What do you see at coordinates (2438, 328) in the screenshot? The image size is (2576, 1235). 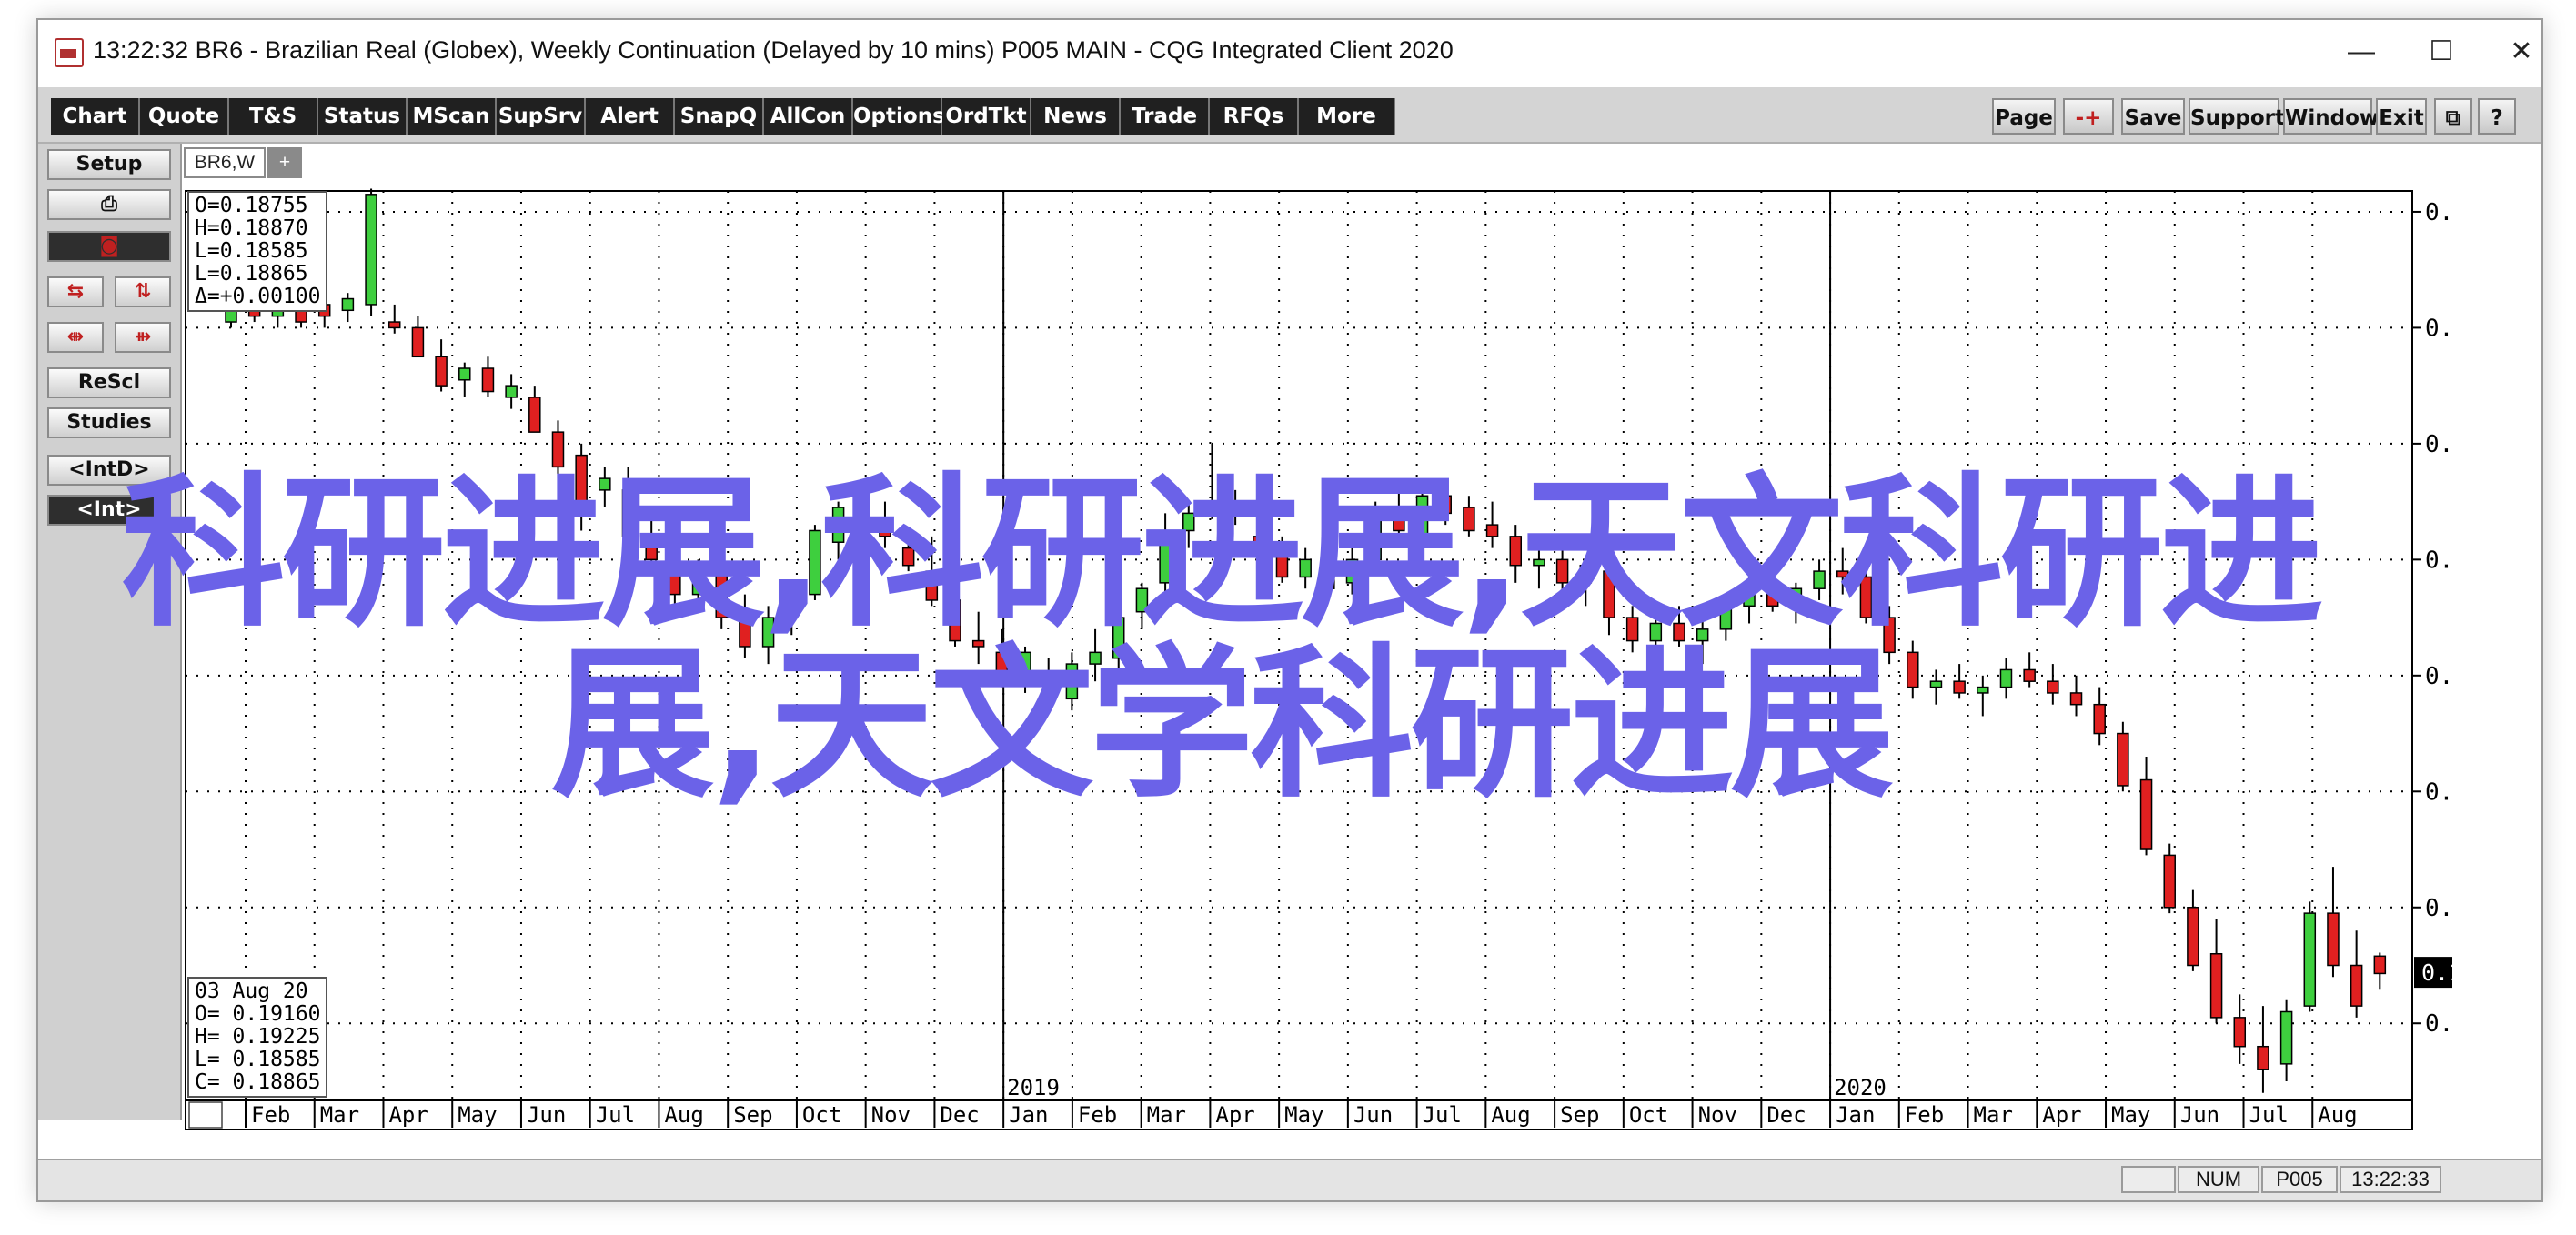 I see `y-tick-label: 0.30000` at bounding box center [2438, 328].